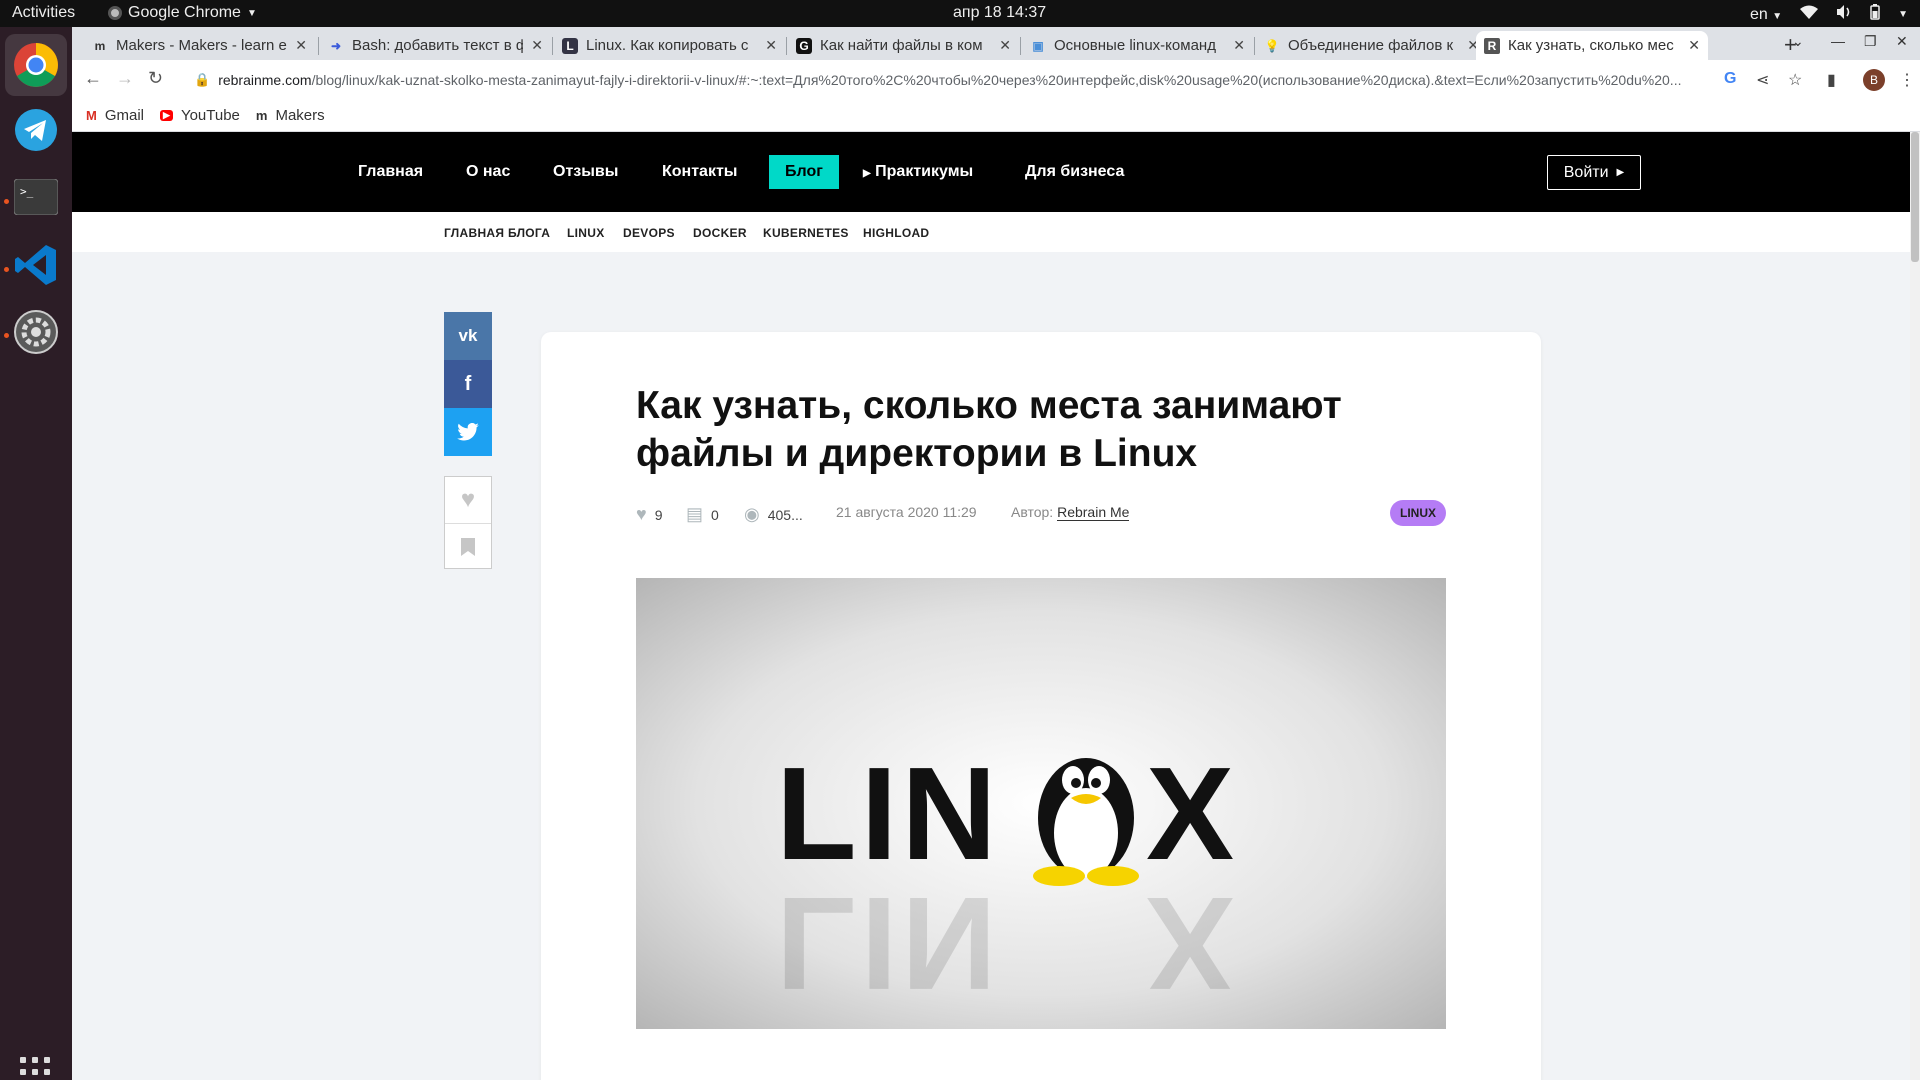  I want to click on reload-icon: ↻, so click(155, 78).